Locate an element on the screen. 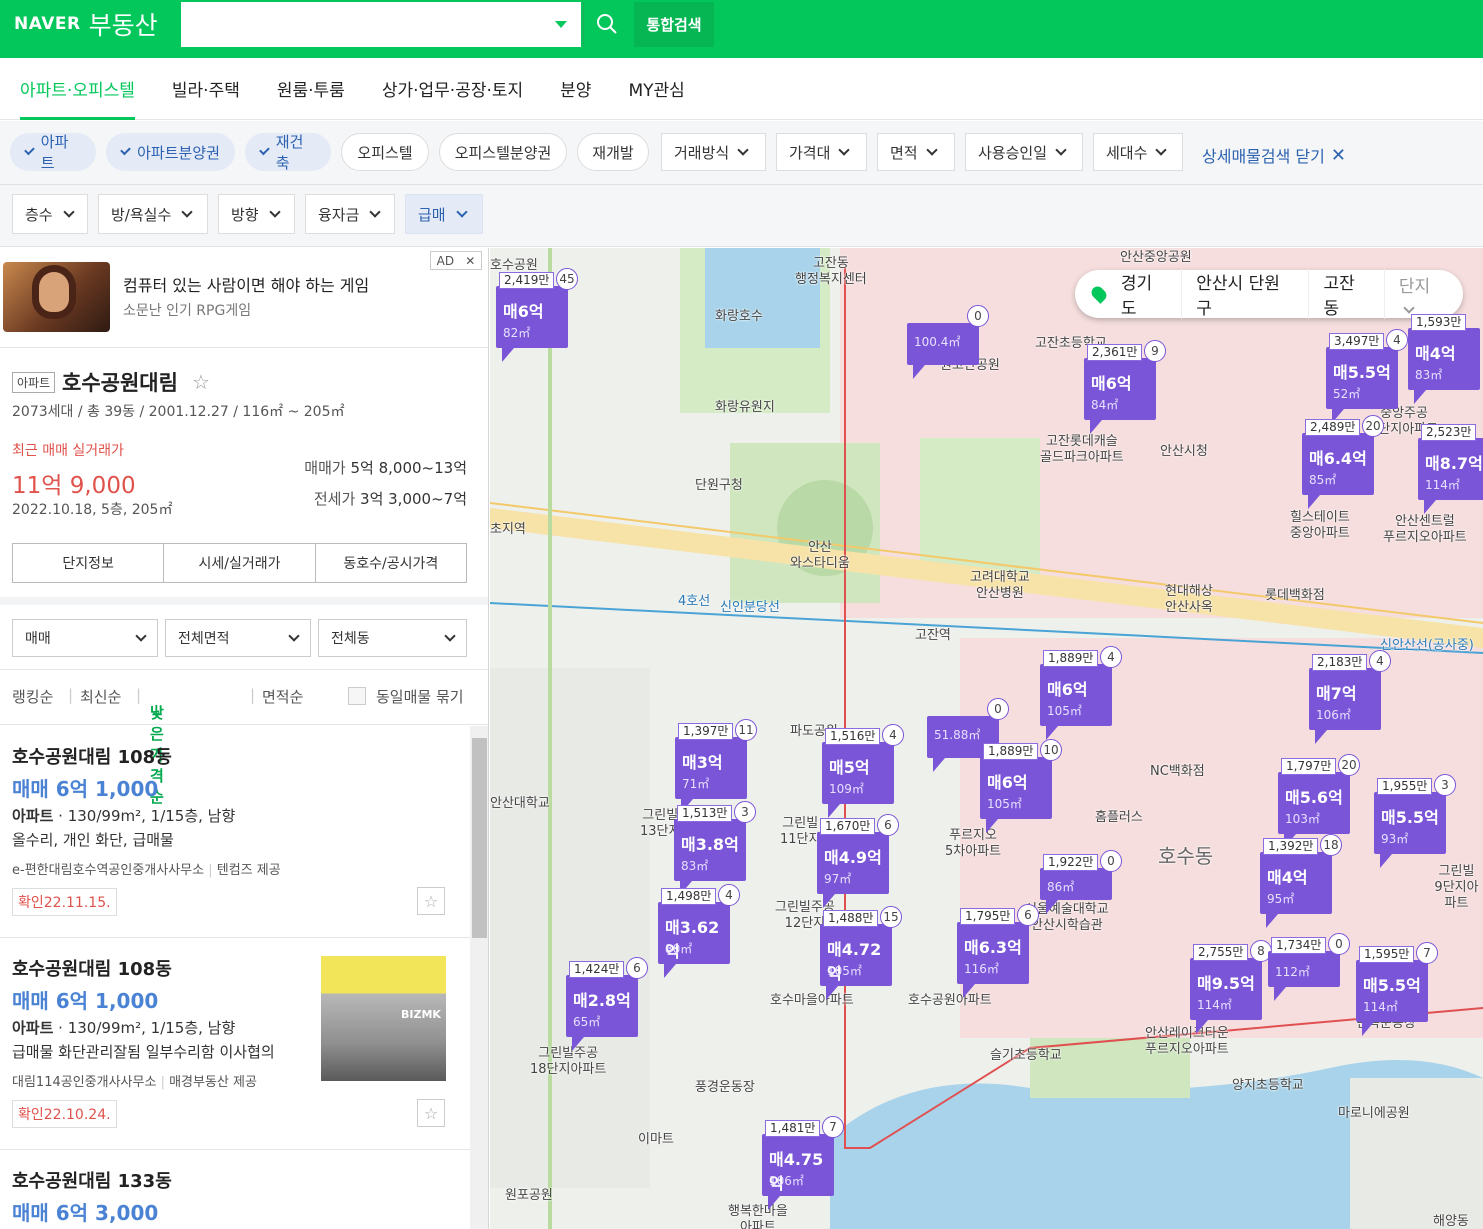 The width and height of the screenshot is (1483, 1229). ad-badge: AD ✕ is located at coordinates (456, 260).